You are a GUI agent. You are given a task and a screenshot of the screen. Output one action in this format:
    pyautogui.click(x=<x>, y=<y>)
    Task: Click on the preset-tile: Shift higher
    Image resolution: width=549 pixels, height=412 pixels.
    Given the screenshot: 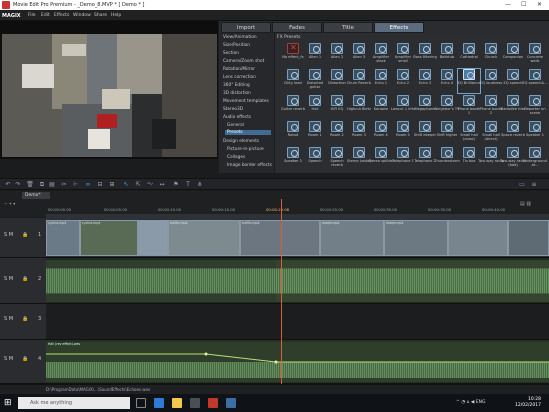 What is the action you would take?
    pyautogui.click(x=447, y=133)
    